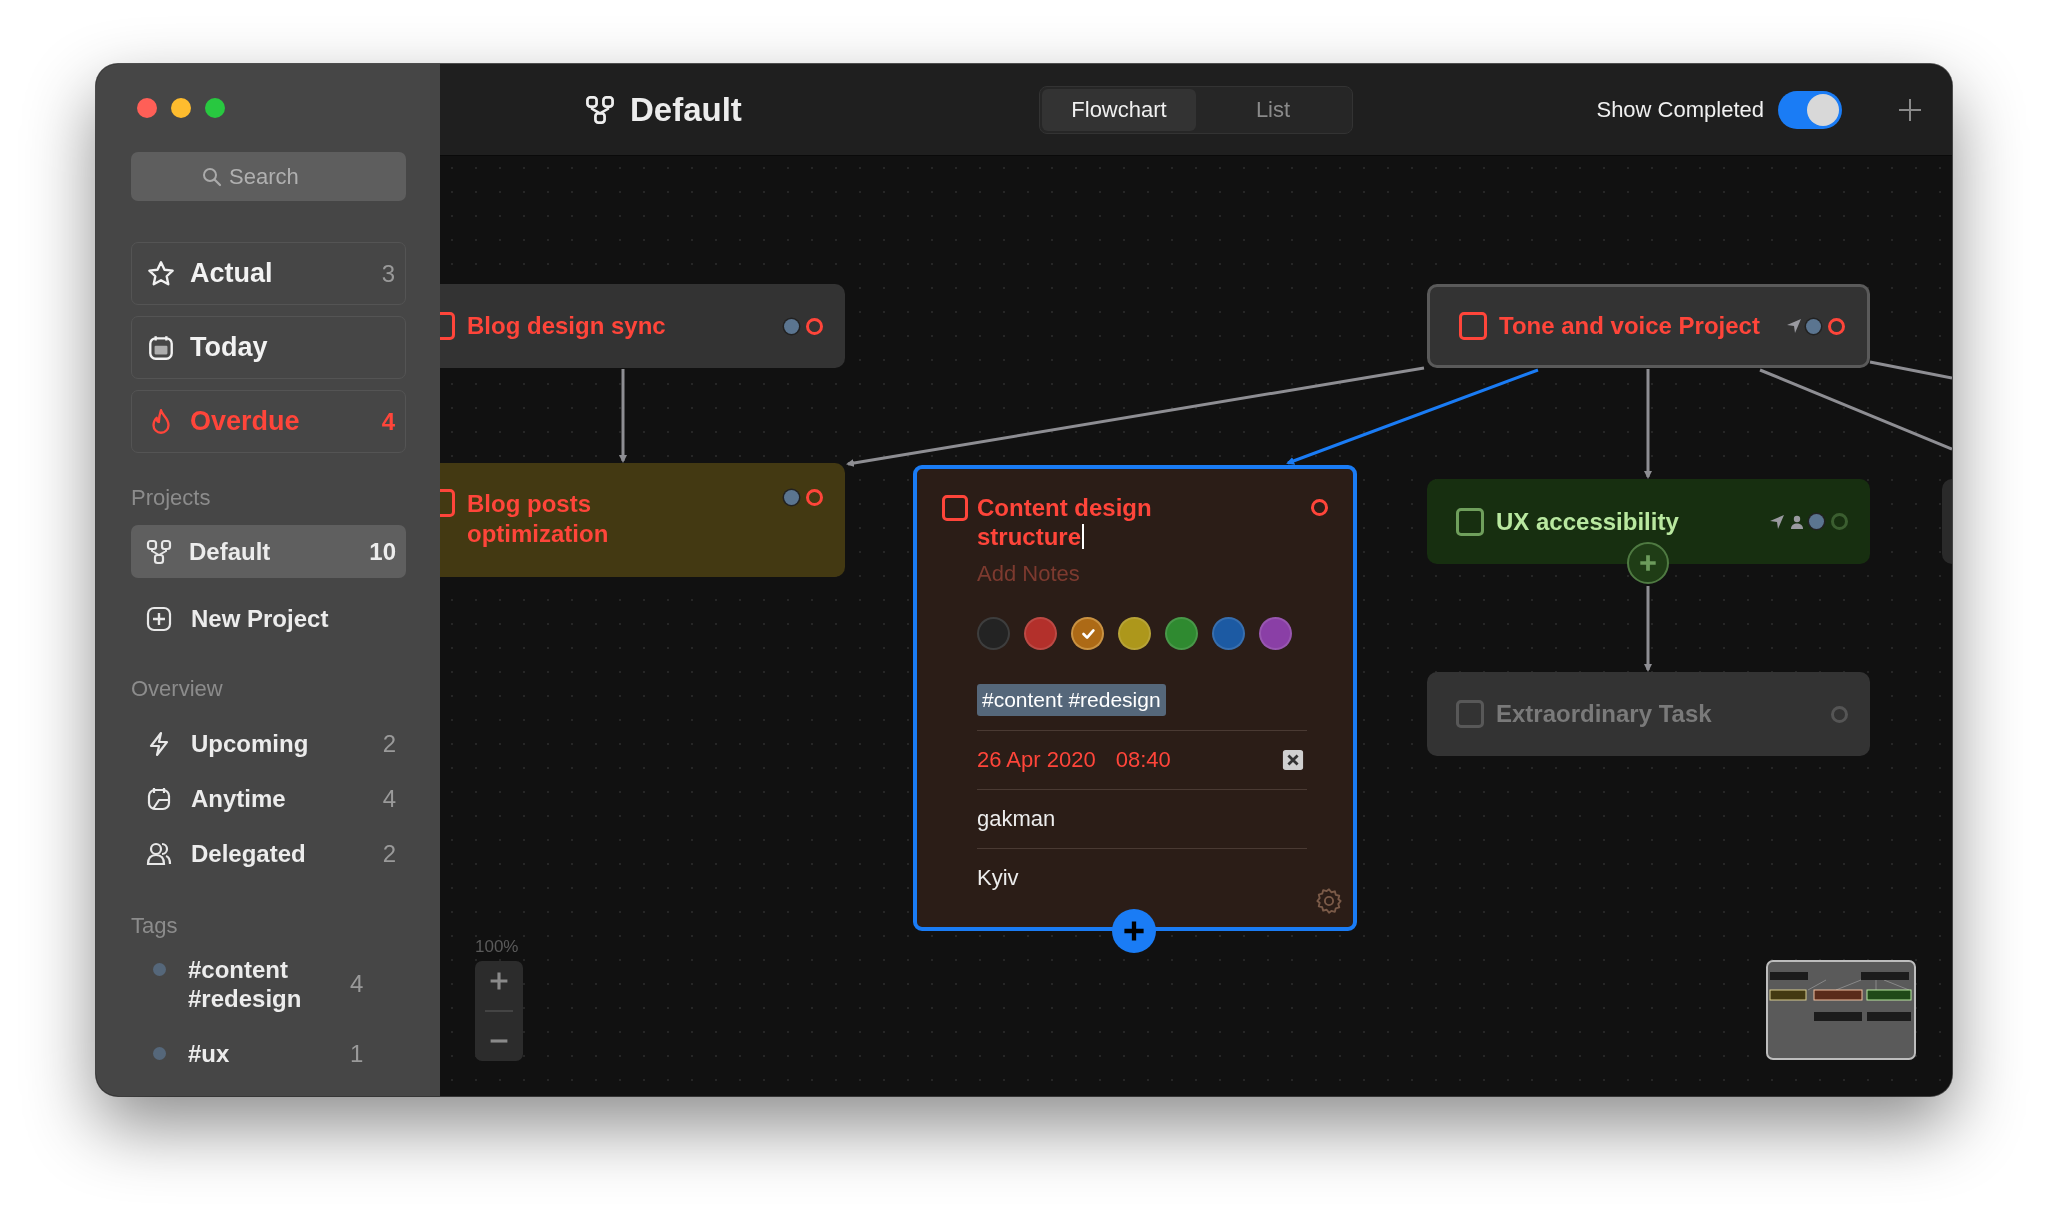 The height and width of the screenshot is (1222, 2048). What do you see at coordinates (1087, 633) in the screenshot?
I see `color-swatch` at bounding box center [1087, 633].